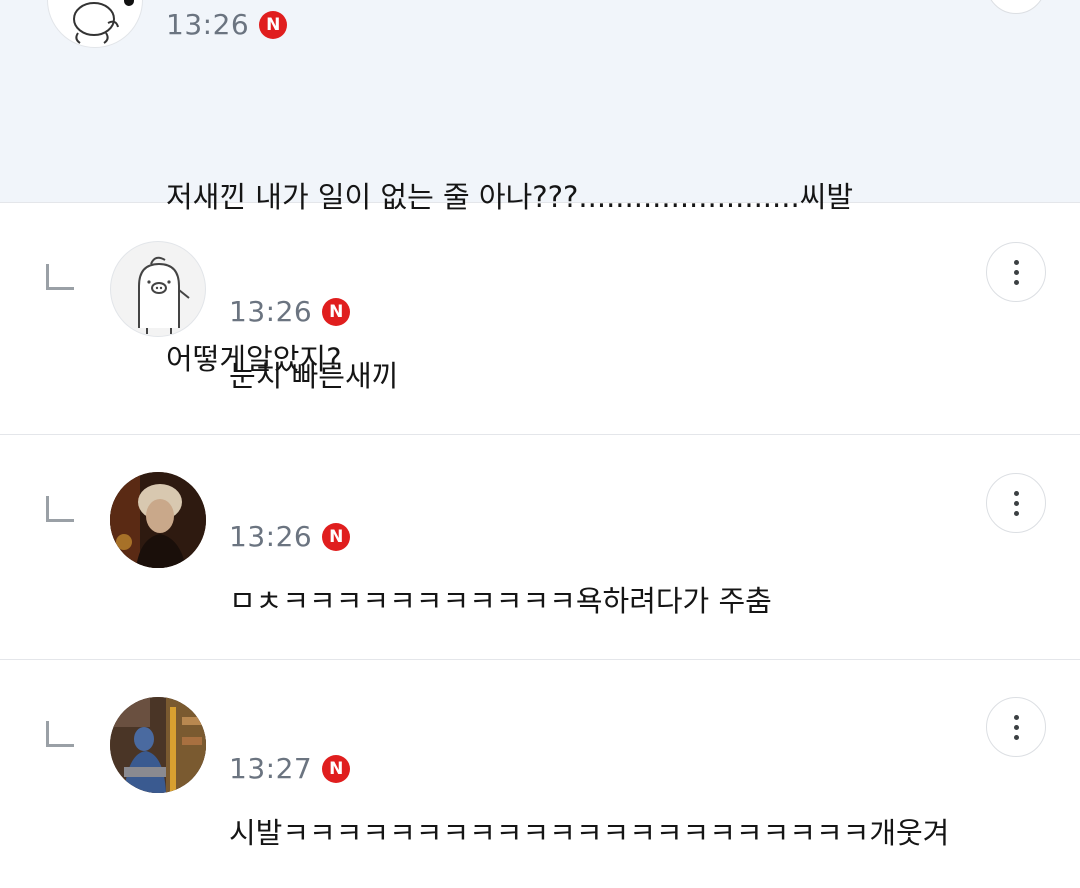 The width and height of the screenshot is (1080, 888). I want to click on comment-text: 눈치 빠른새끼, so click(314, 376).